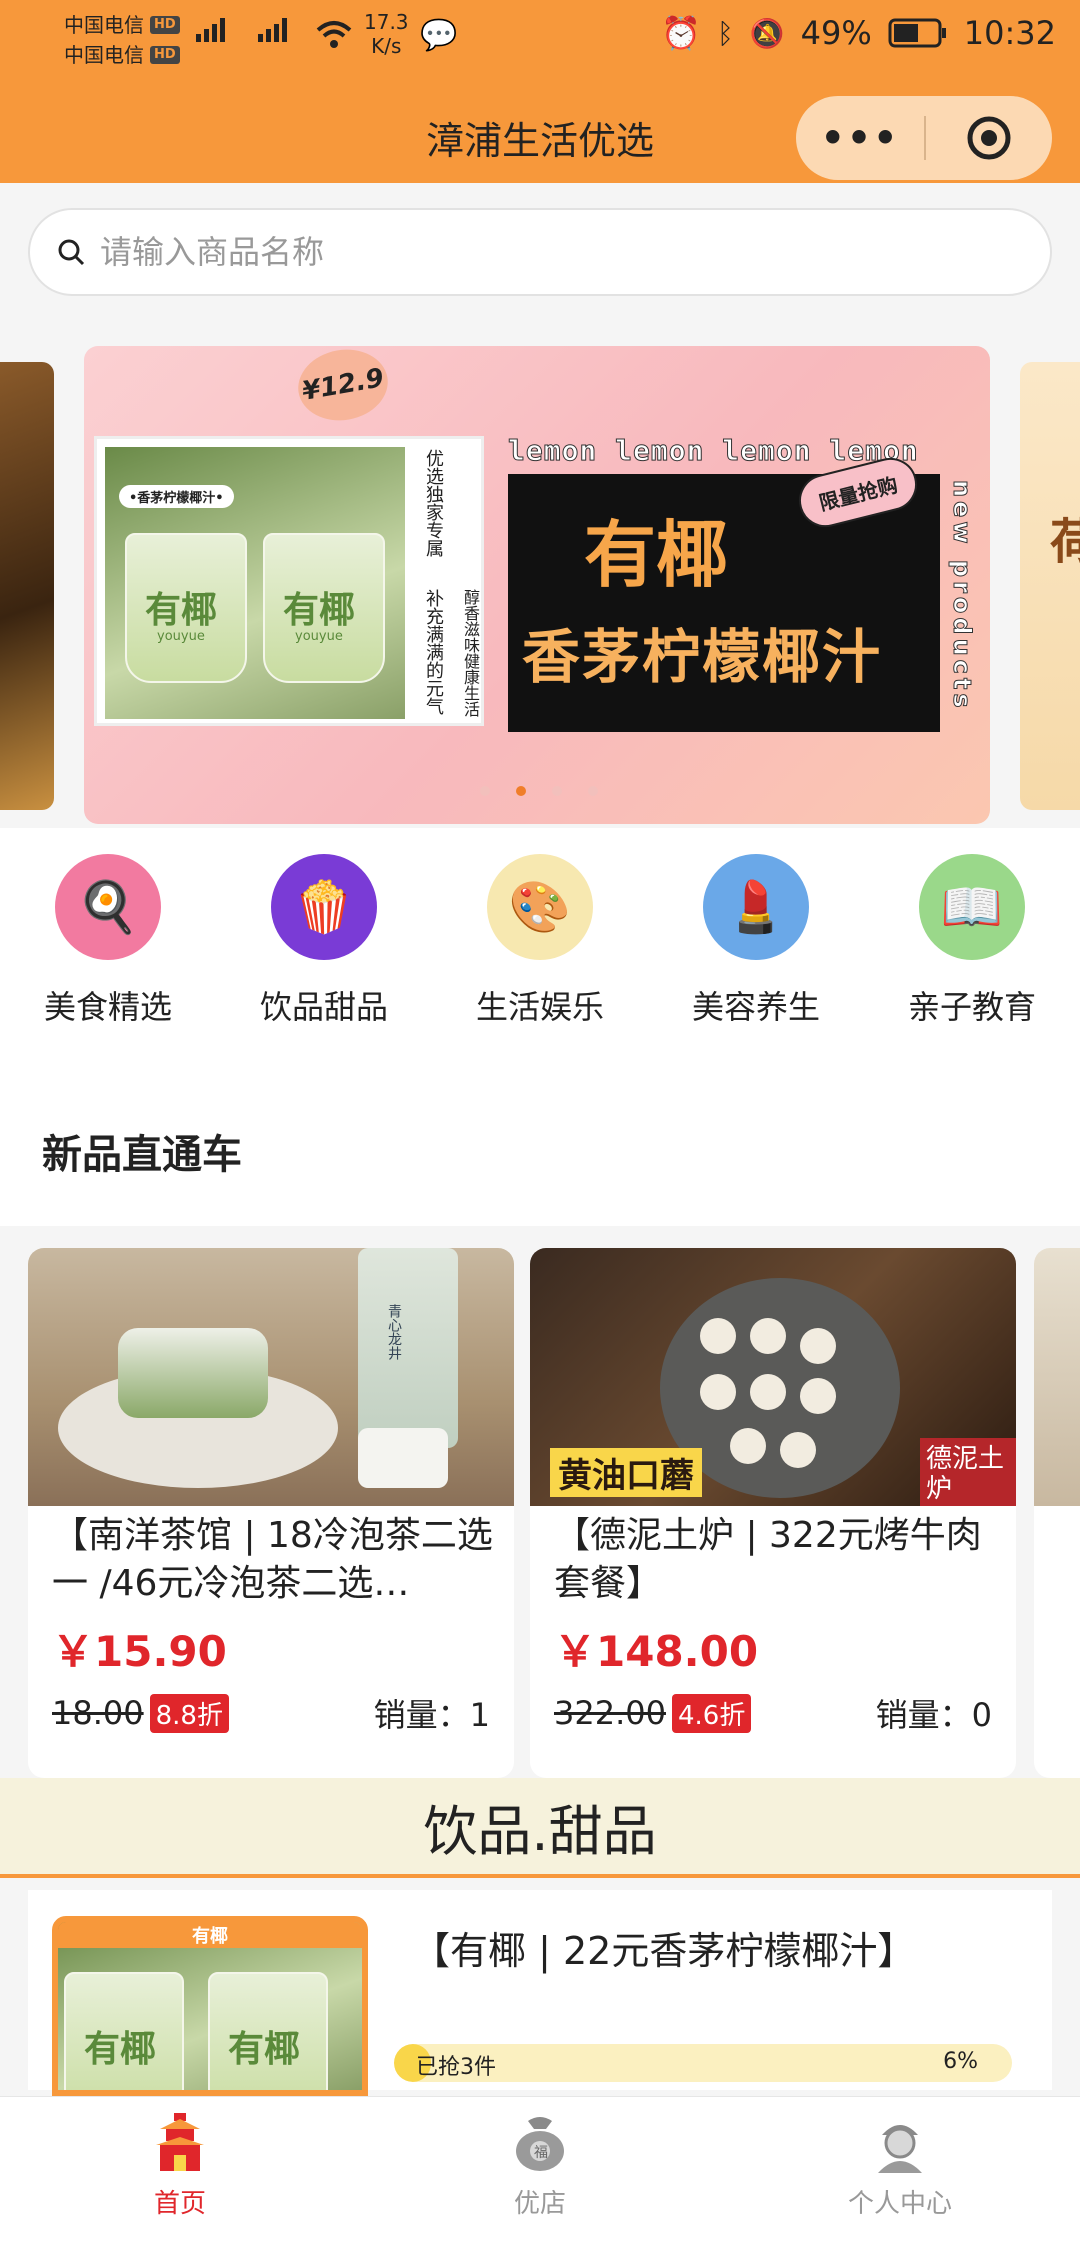 The height and width of the screenshot is (2244, 1080). Describe the element at coordinates (656, 555) in the screenshot. I see `banner-headline-brand: 有椰` at that location.